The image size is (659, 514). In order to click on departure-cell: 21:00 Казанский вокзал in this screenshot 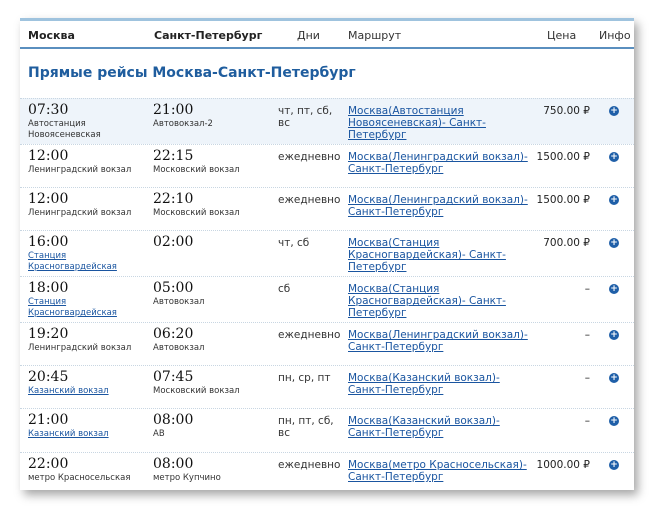, I will do `click(68, 426)`.